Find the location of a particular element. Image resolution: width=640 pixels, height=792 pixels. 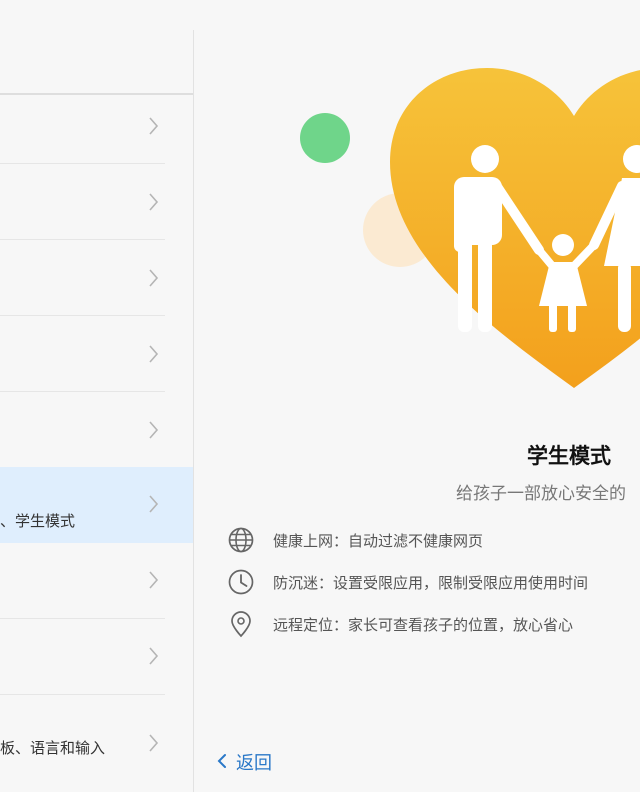

back-button: 返回 is located at coordinates (259, 761).